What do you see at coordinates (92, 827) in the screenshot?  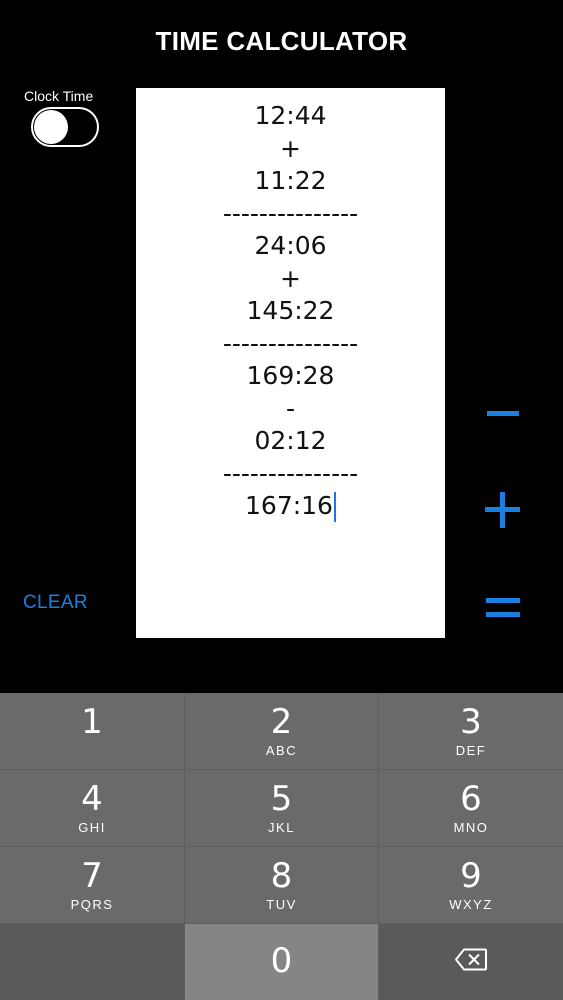 I see `key-letters: GHI` at bounding box center [92, 827].